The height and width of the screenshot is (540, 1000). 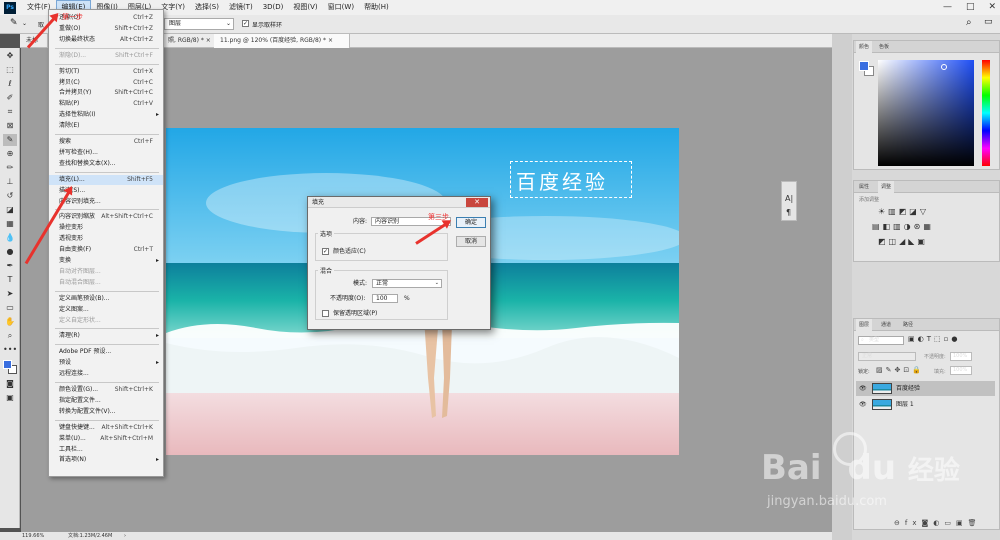 What do you see at coordinates (944, 67) in the screenshot?
I see `color-picker-marker` at bounding box center [944, 67].